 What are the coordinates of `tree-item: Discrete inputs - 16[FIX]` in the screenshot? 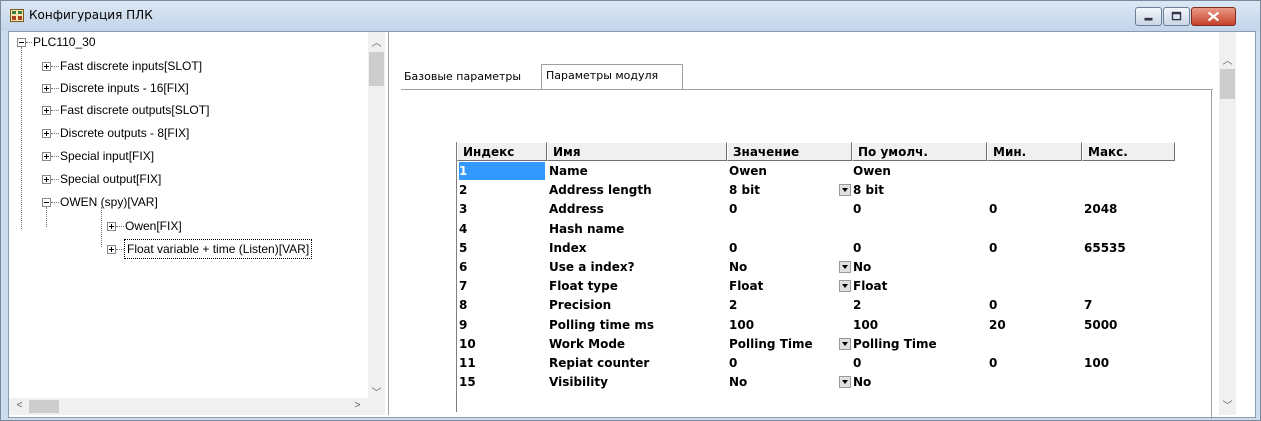 It's located at (124, 88).